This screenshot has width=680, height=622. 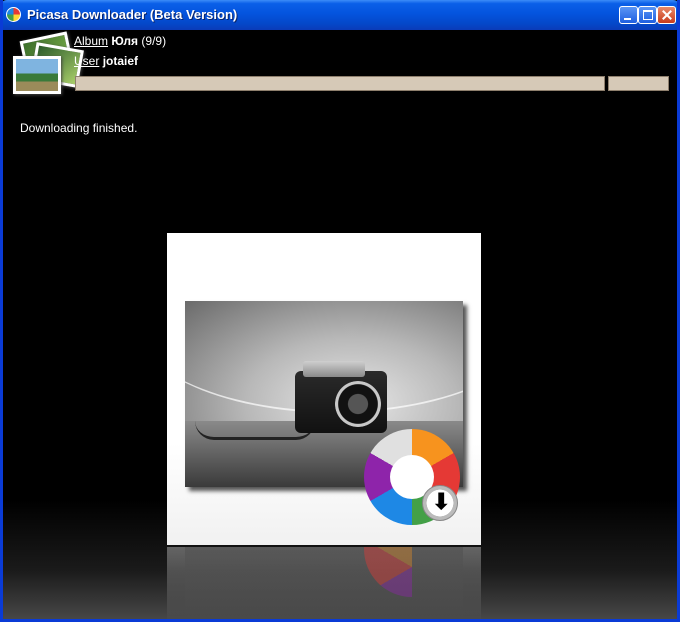 What do you see at coordinates (120, 61) in the screenshot?
I see `user-name: jotaief` at bounding box center [120, 61].